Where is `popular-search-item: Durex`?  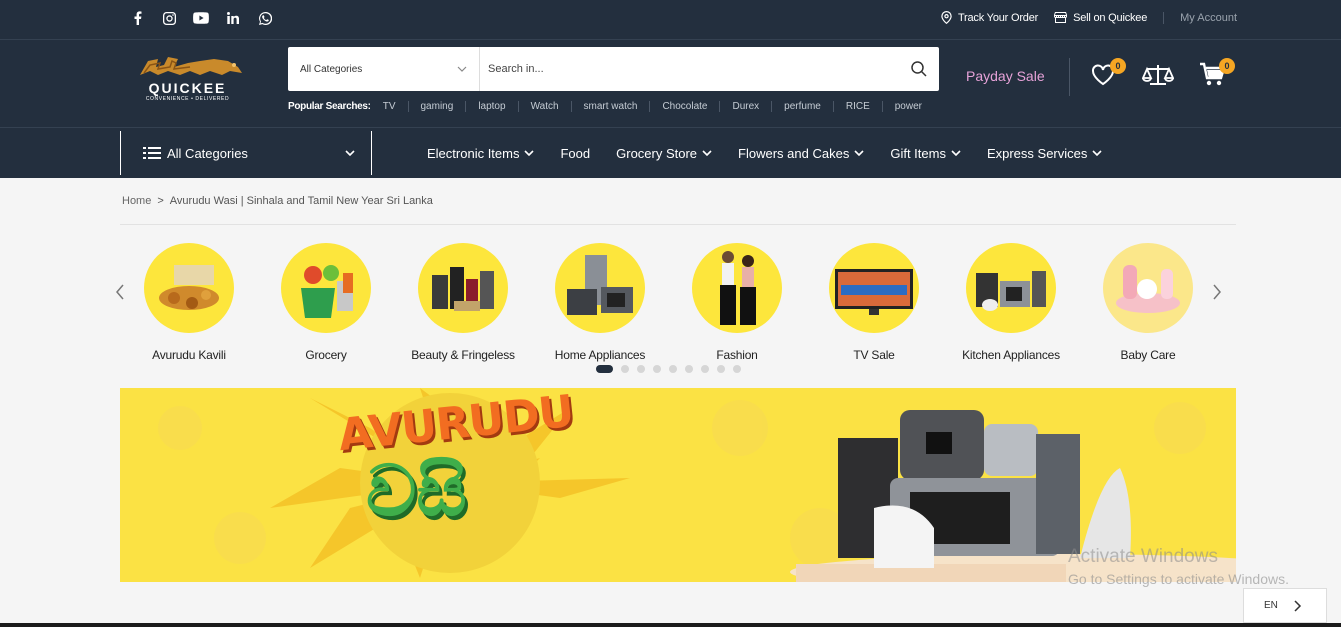
popular-search-item: Durex is located at coordinates (745, 106).